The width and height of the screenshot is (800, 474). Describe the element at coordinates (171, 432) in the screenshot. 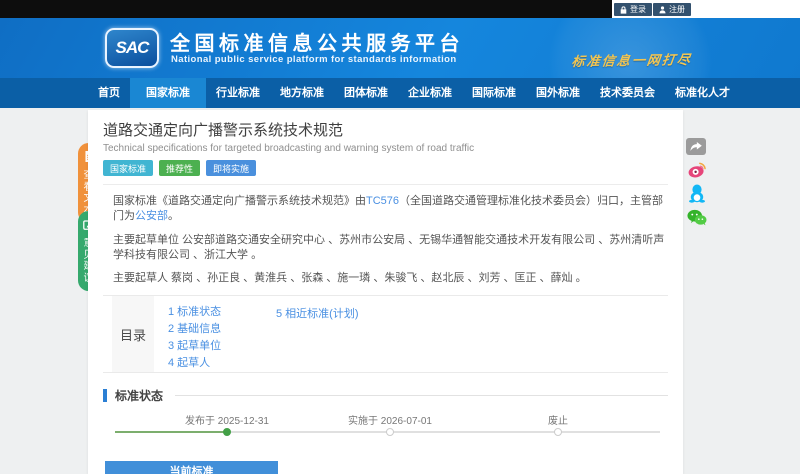

I see `timeline-track-done` at that location.